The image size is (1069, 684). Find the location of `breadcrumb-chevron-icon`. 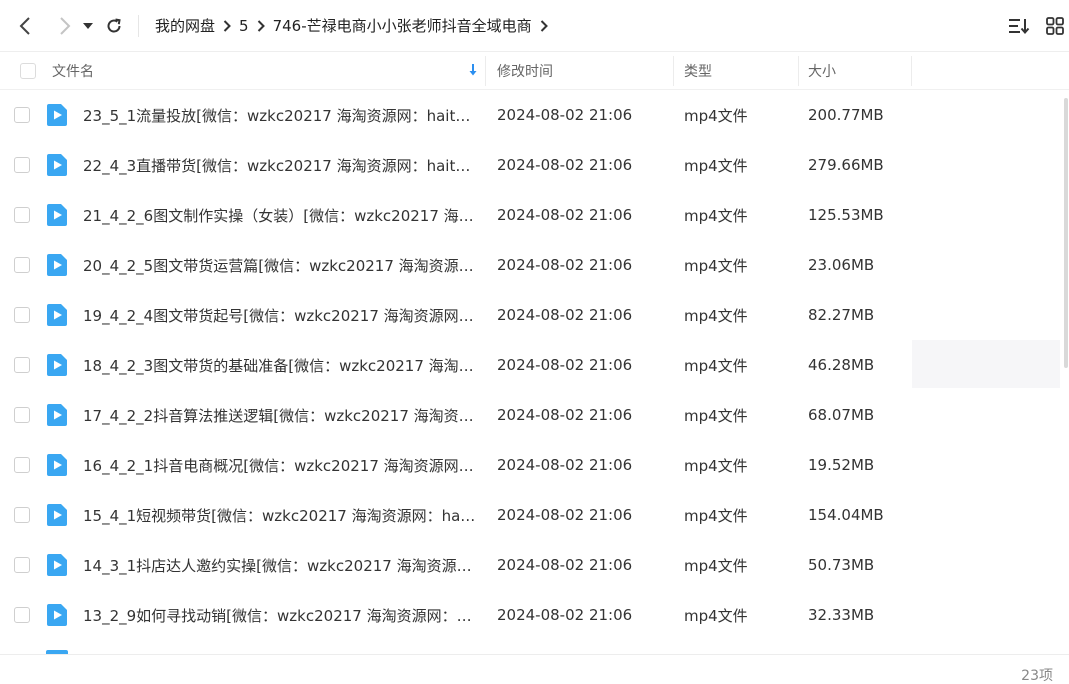

breadcrumb-chevron-icon is located at coordinates (227, 25).